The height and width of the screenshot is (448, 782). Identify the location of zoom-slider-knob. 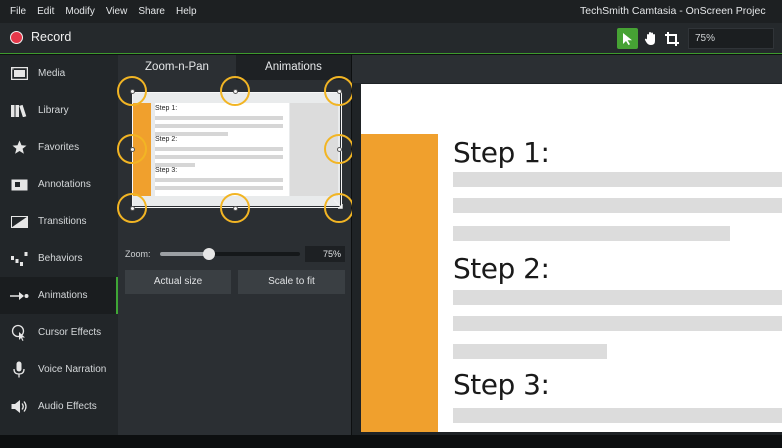
(209, 254).